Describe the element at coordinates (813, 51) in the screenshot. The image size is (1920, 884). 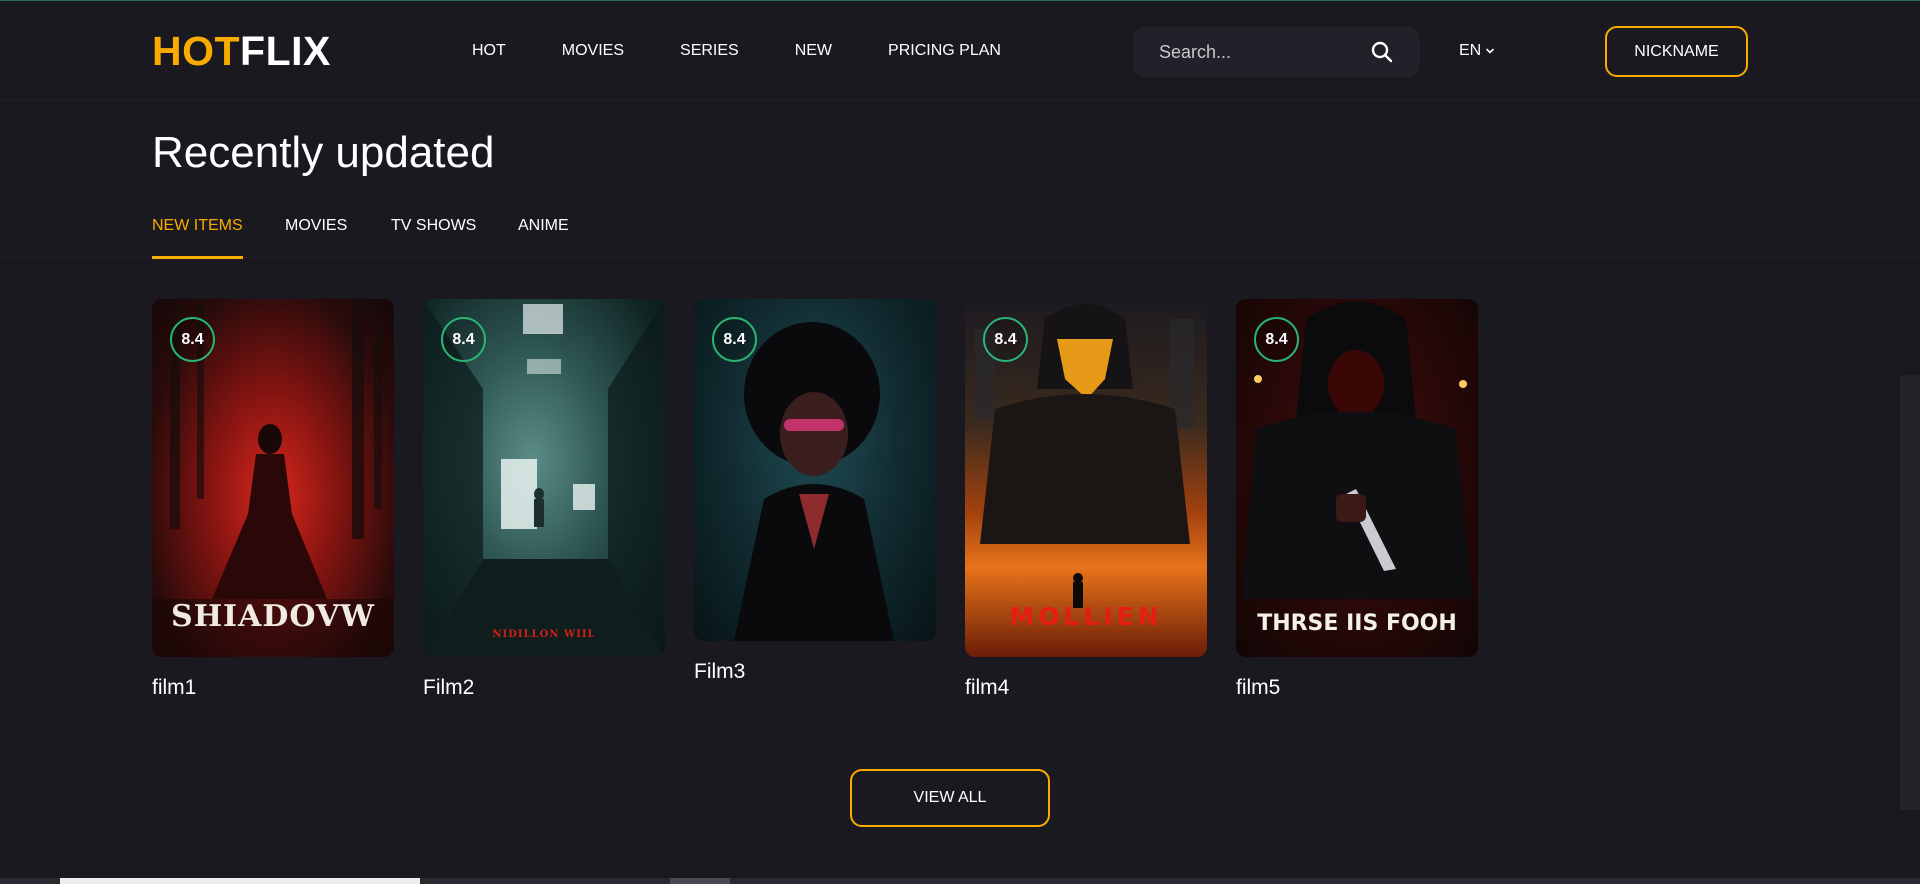
I see `nav-new: NEW` at that location.